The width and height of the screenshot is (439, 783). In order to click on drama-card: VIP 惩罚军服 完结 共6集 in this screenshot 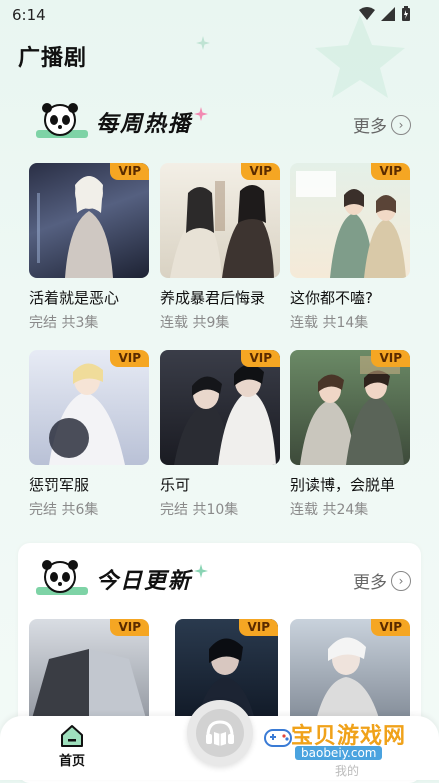, I will do `click(89, 434)`.